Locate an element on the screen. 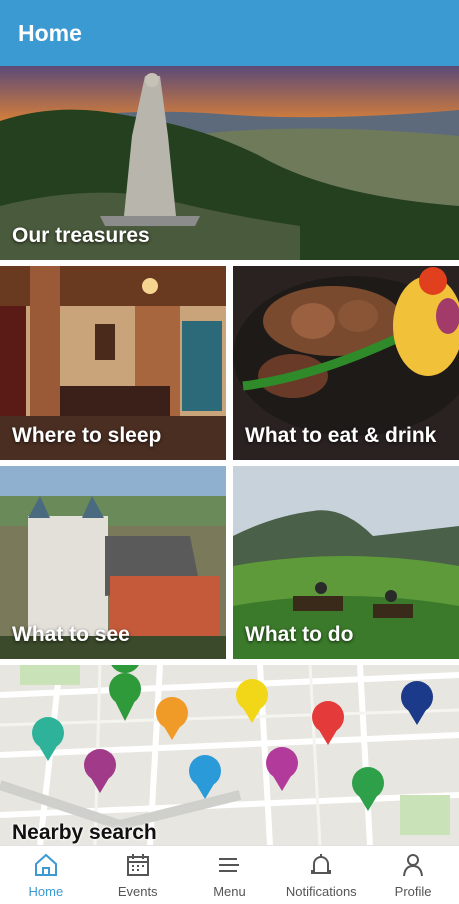 This screenshot has width=459, height=904. tile-where-to-sleep: Where to sleep is located at coordinates (113, 363).